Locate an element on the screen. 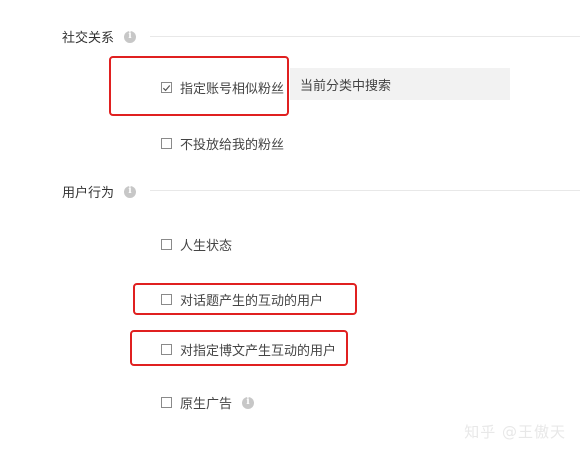 This screenshot has height=458, width=580. search-hint-text: 当前分类中搜索 is located at coordinates (346, 86).